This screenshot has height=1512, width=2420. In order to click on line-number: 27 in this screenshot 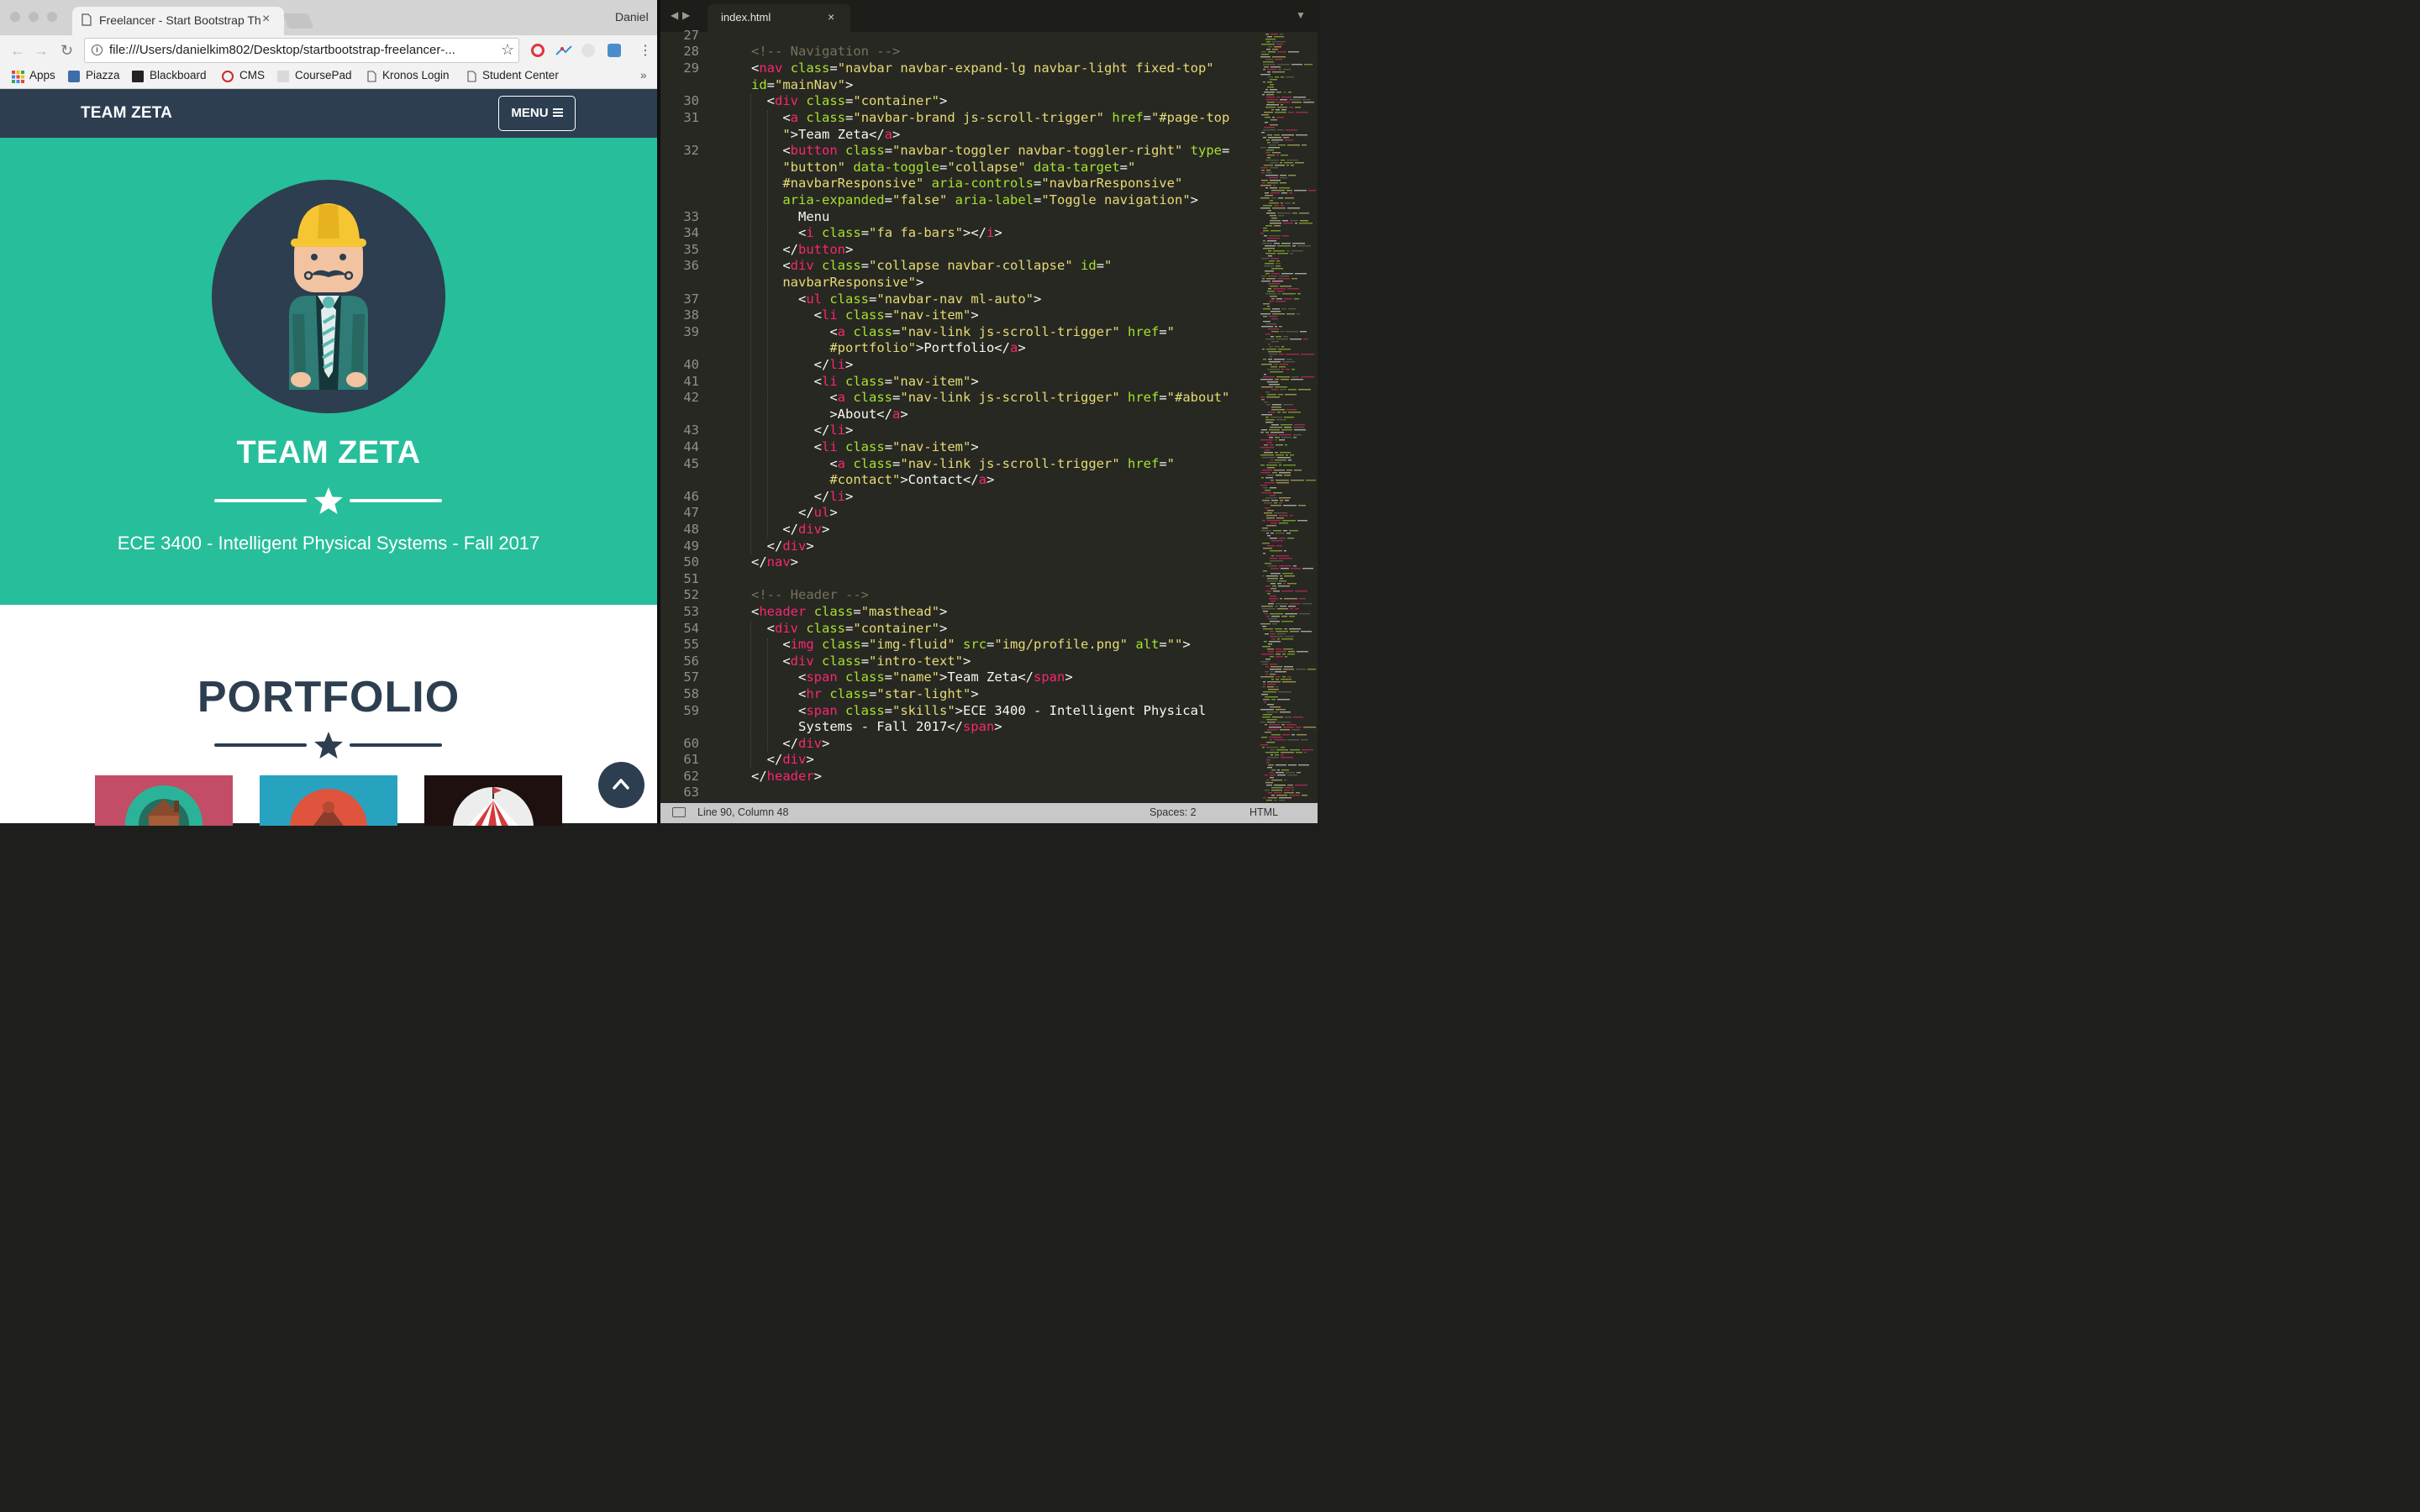, I will do `click(691, 35)`.